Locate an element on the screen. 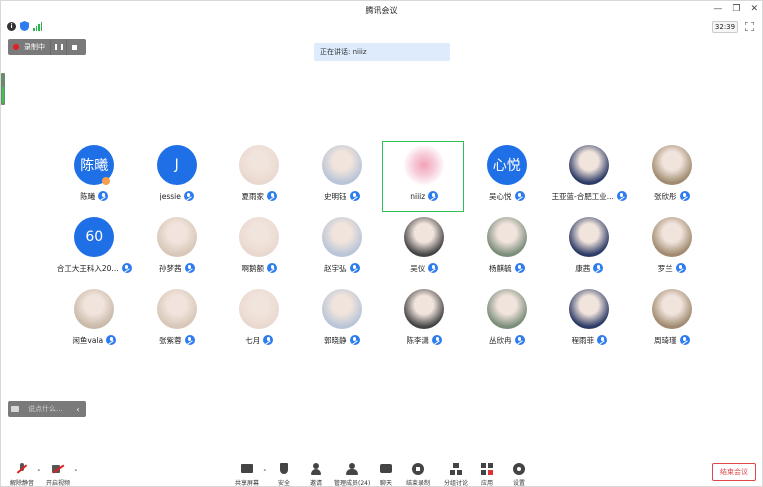 The height and width of the screenshot is (487, 763). start-video-button: 开启视频 is located at coordinates (58, 475).